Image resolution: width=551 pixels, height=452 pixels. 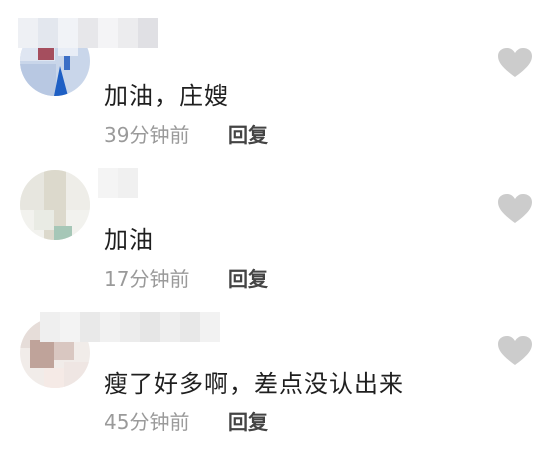 I want to click on comment-time: 45分钟前, so click(x=147, y=422).